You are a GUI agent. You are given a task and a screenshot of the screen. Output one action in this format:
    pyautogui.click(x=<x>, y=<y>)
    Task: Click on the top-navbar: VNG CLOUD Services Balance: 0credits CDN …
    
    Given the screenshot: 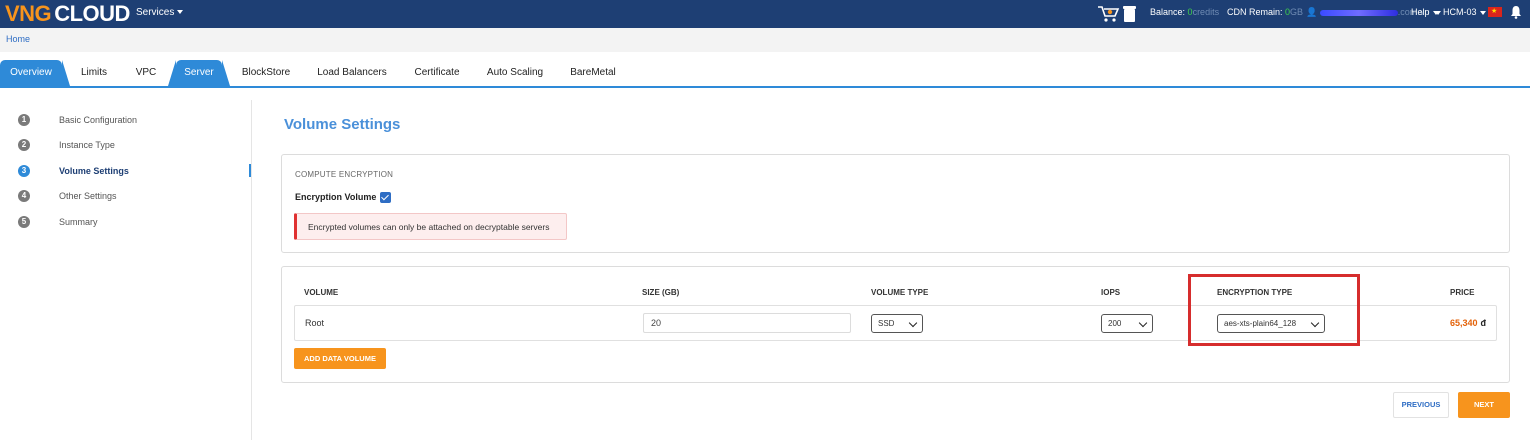 What is the action you would take?
    pyautogui.click(x=765, y=14)
    